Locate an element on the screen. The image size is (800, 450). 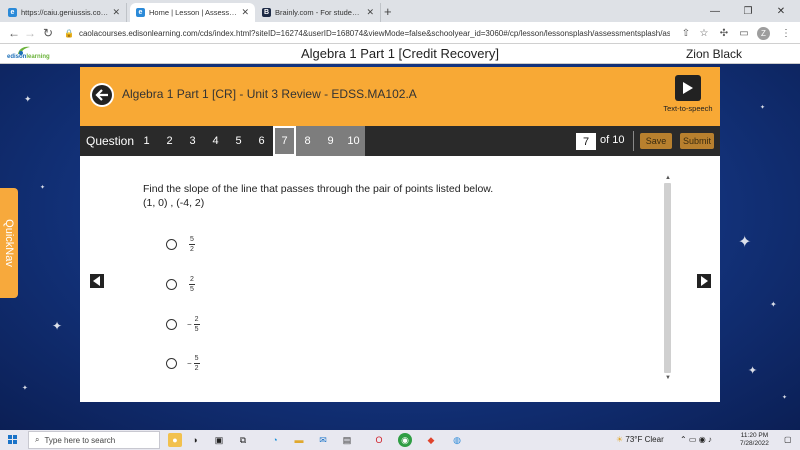
minimize-icon: — is located at coordinates (715, 11).